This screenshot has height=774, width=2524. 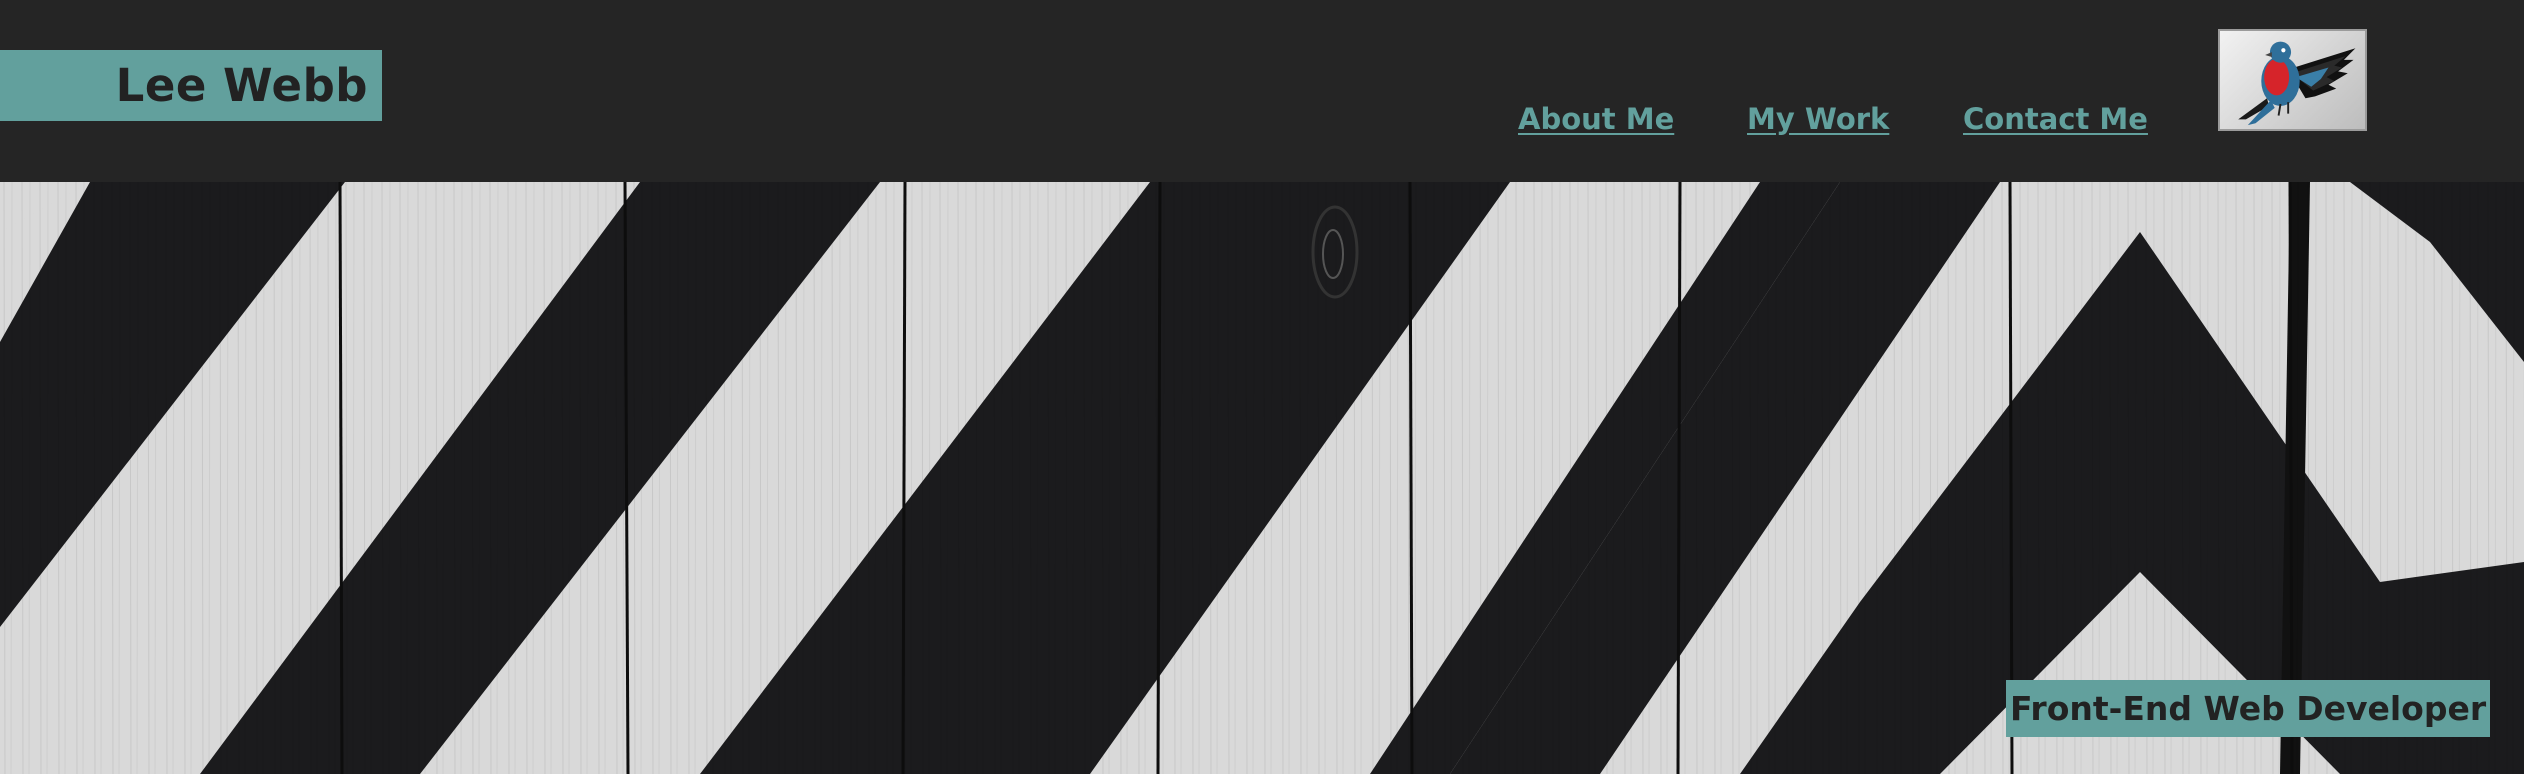 I want to click on tagline: Front-End Web Developer, so click(x=2248, y=708).